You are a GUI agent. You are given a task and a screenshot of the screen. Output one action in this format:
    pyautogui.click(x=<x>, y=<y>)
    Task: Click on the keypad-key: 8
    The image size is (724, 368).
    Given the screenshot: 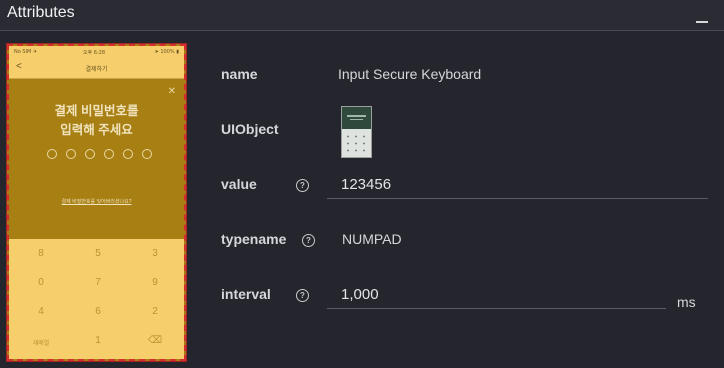 What is the action you would take?
    pyautogui.click(x=41, y=253)
    